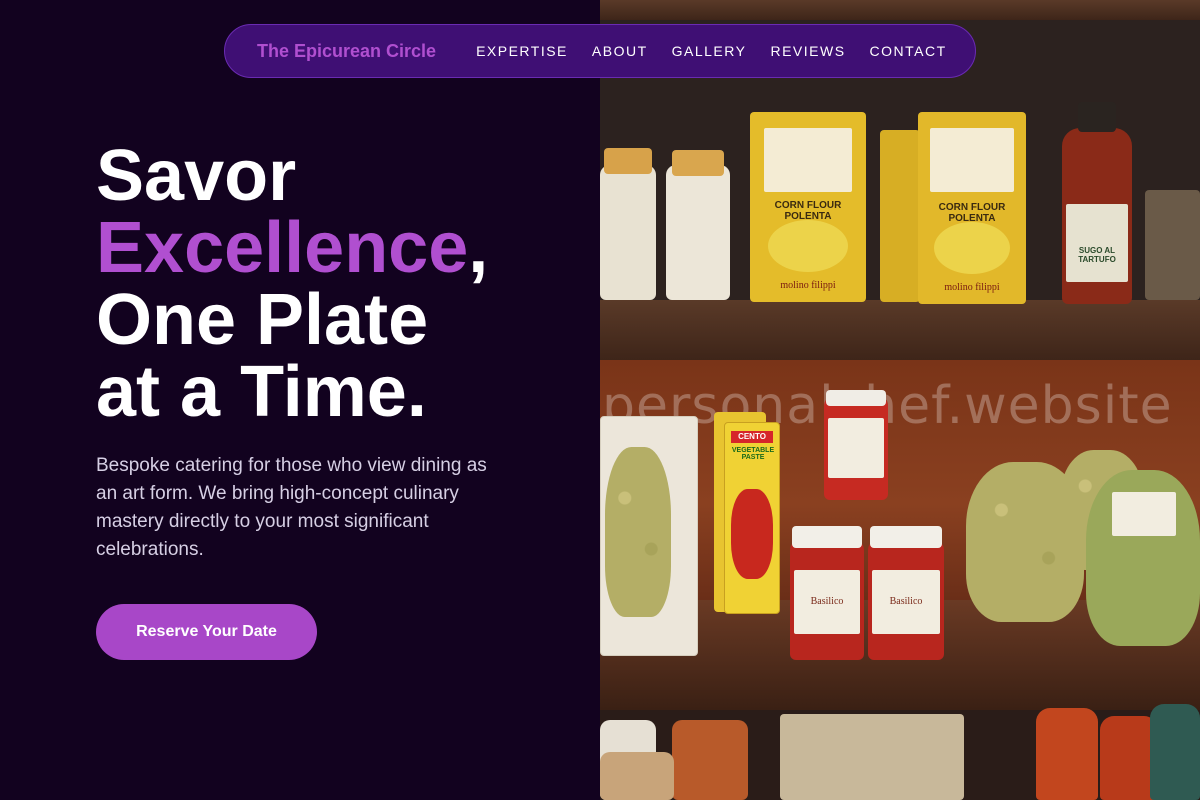 The width and height of the screenshot is (1200, 800). Describe the element at coordinates (752, 437) in the screenshot. I see `paste-brand: CENTO` at that location.